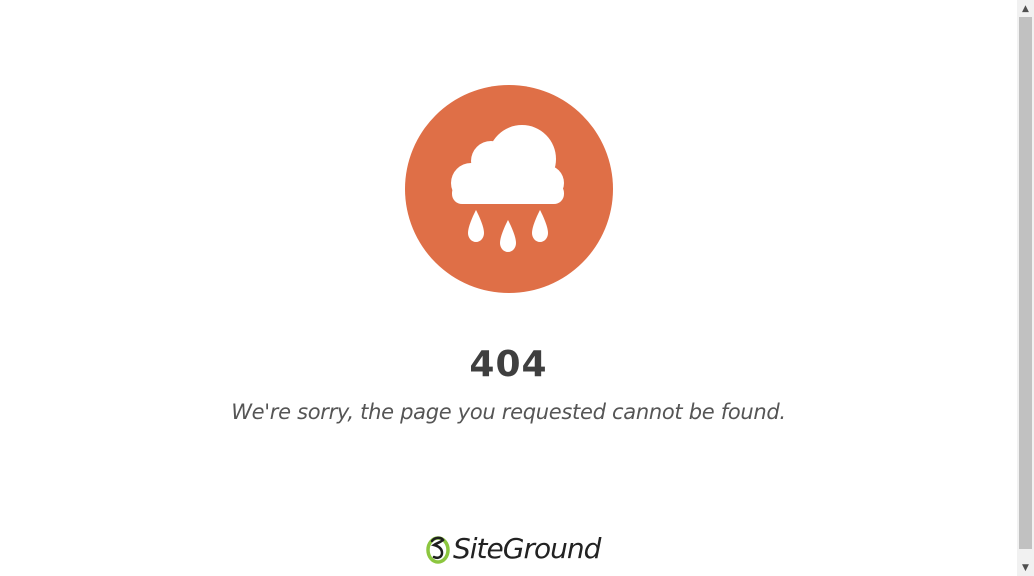 The width and height of the screenshot is (1034, 576). What do you see at coordinates (509, 189) in the screenshot?
I see `rain-cloud-icon` at bounding box center [509, 189].